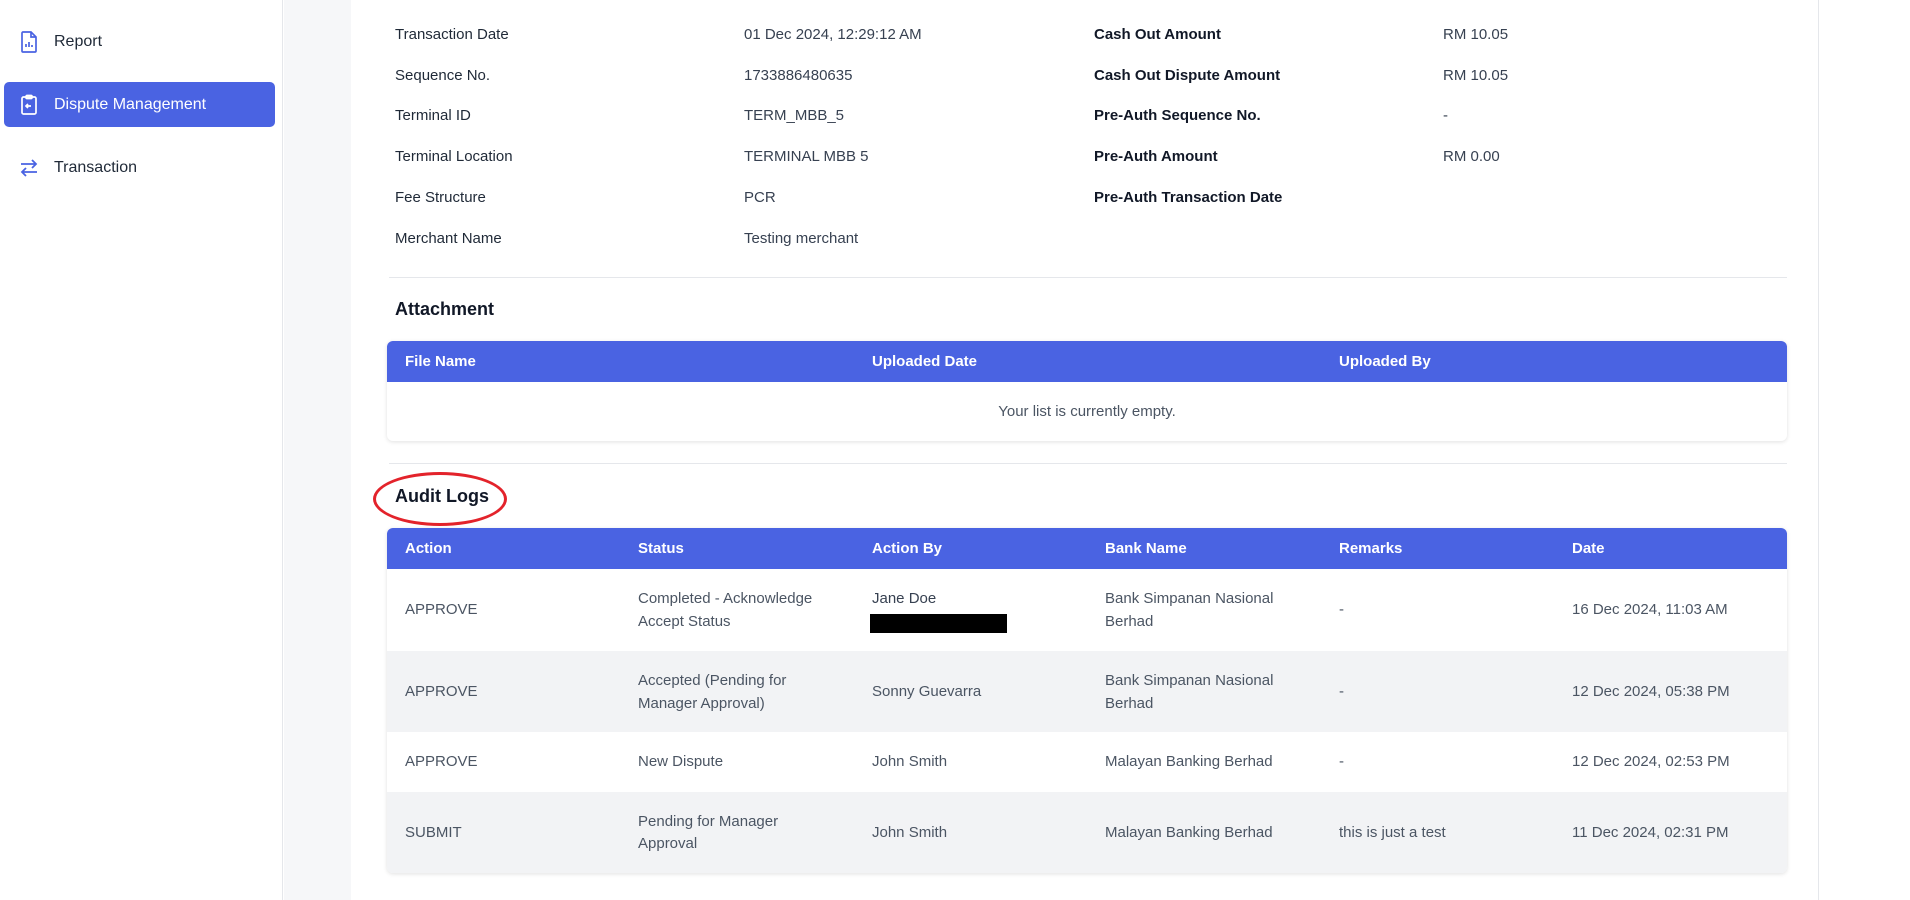 The height and width of the screenshot is (900, 1910). I want to click on detail-label: Terminal ID, so click(433, 115).